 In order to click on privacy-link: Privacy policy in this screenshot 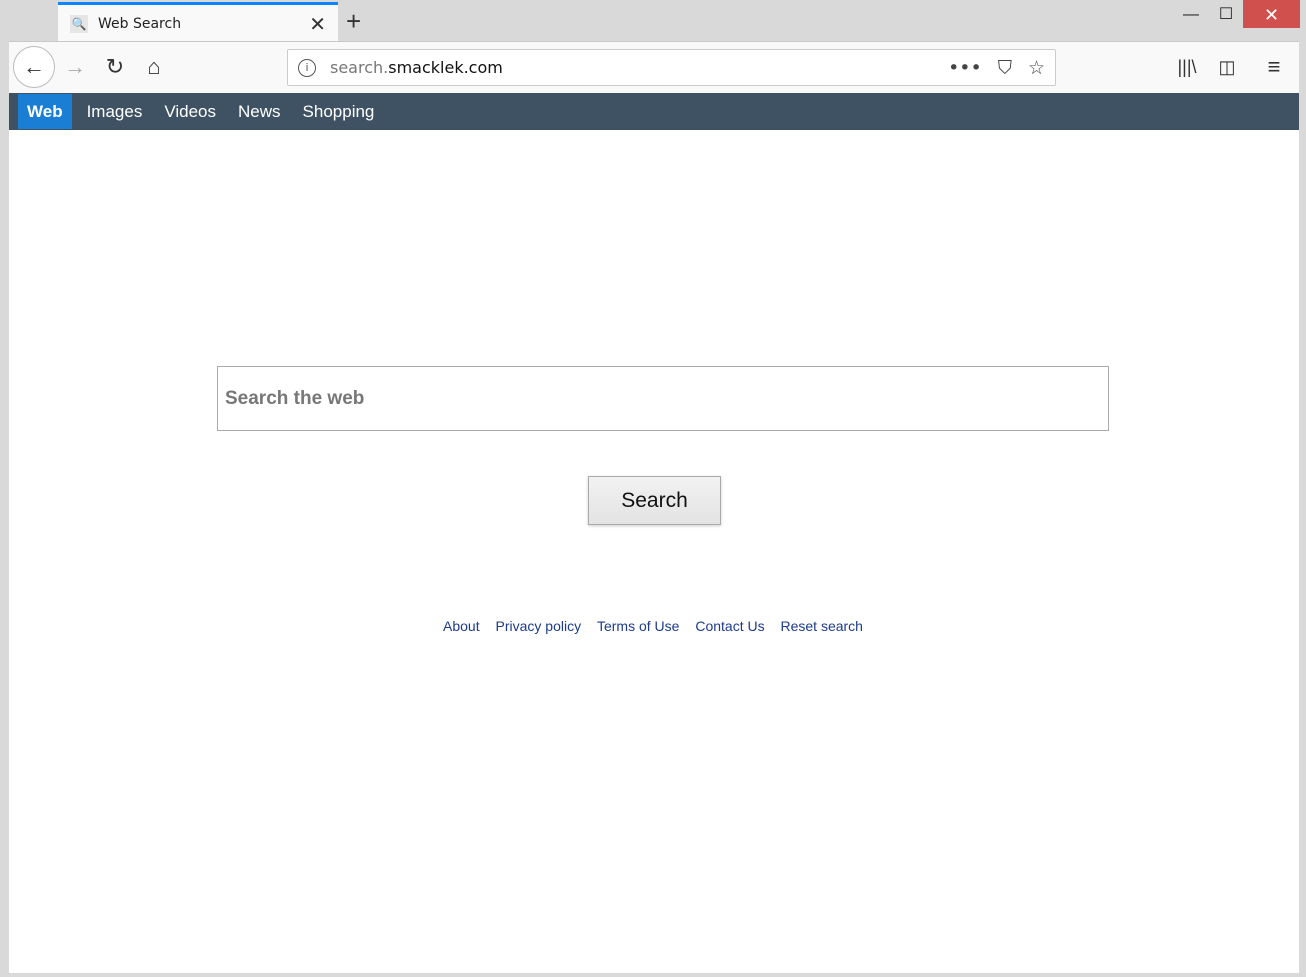, I will do `click(539, 626)`.